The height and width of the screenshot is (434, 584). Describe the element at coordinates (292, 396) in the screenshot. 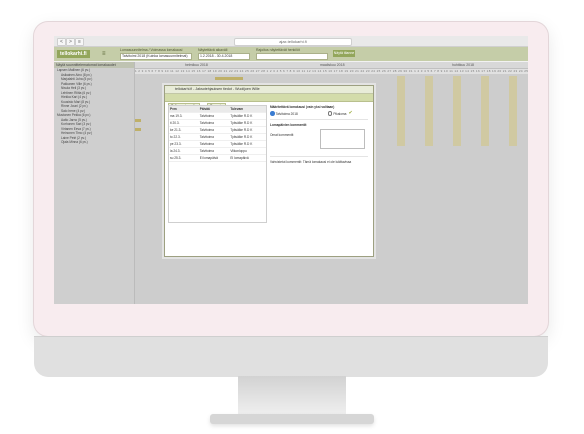

I see `monitor-stand` at that location.